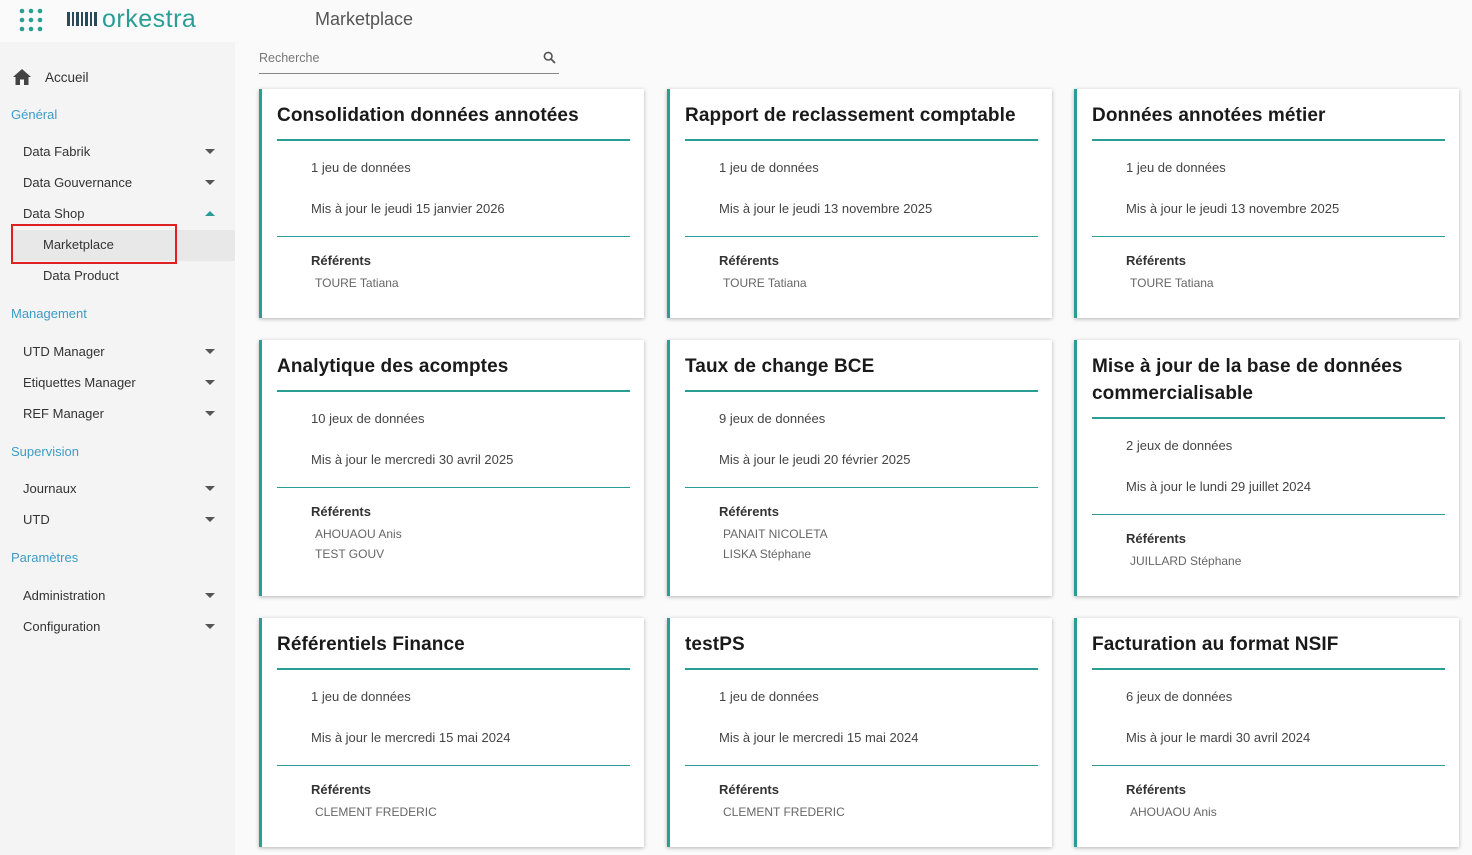 This screenshot has height=855, width=1472. What do you see at coordinates (453, 644) in the screenshot?
I see `card-title: Référentiels Finance` at bounding box center [453, 644].